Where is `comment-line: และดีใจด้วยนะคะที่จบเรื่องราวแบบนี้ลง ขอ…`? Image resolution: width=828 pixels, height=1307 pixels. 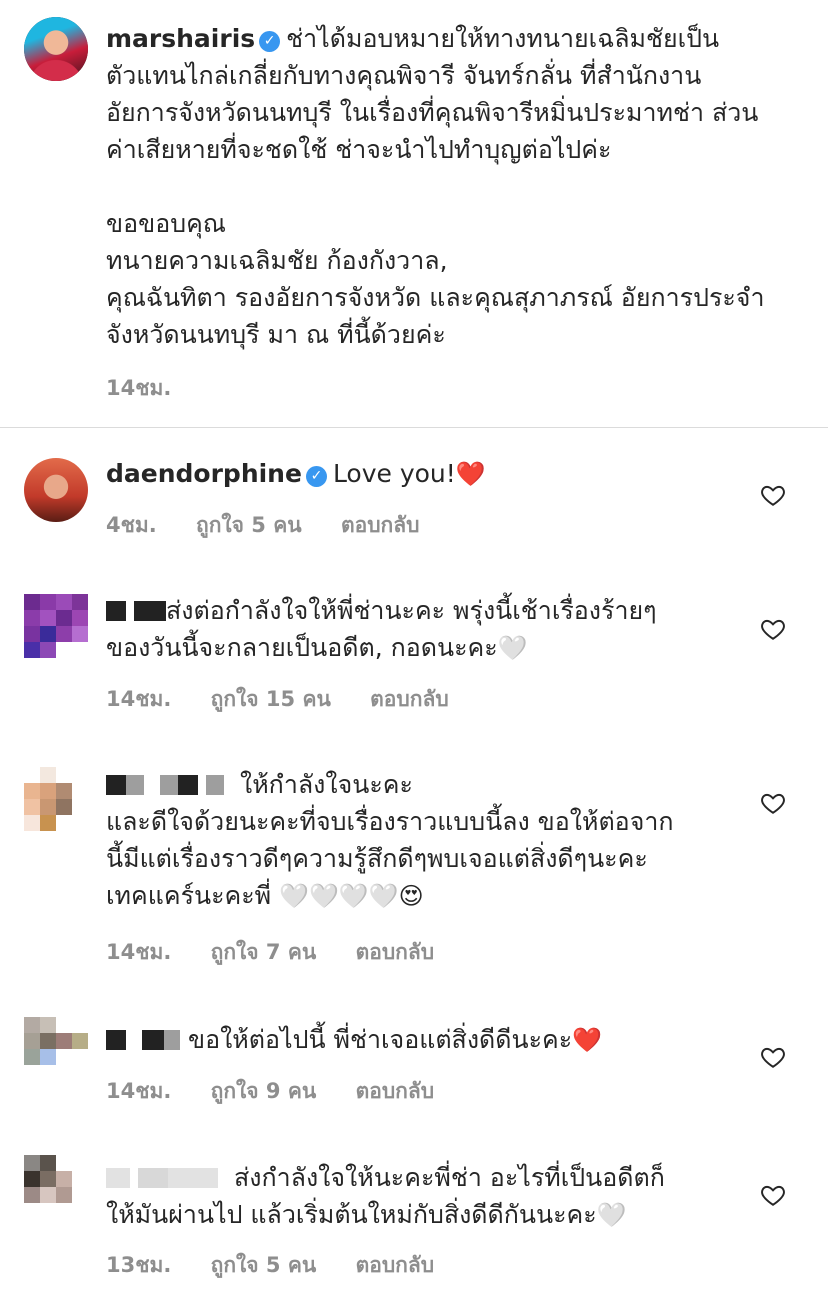
comment-line: และดีใจด้วยนะคะที่จบเรื่องราวแบบนี้ลง ขอ… is located at coordinates (390, 821).